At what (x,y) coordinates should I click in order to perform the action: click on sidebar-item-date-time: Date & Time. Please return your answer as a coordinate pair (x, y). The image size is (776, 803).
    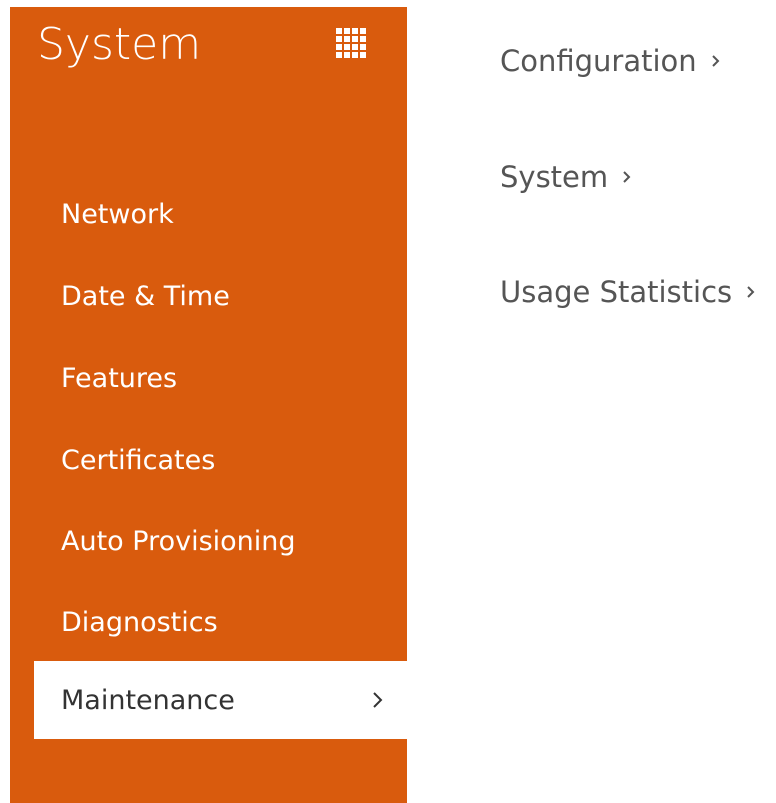
    Looking at the image, I should click on (220, 296).